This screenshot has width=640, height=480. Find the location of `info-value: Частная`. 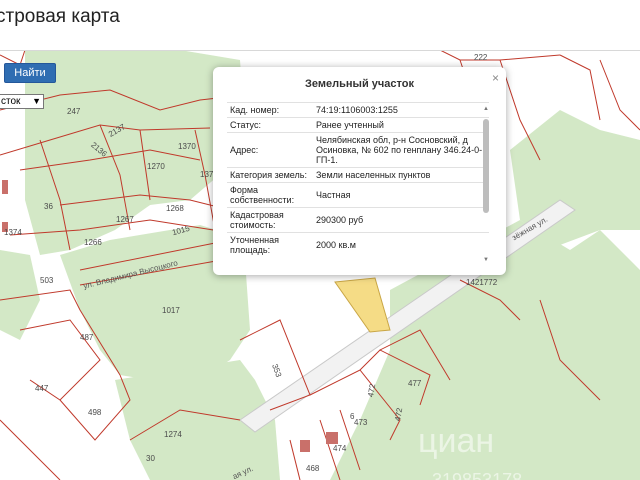

info-value: Частная is located at coordinates (401, 195).